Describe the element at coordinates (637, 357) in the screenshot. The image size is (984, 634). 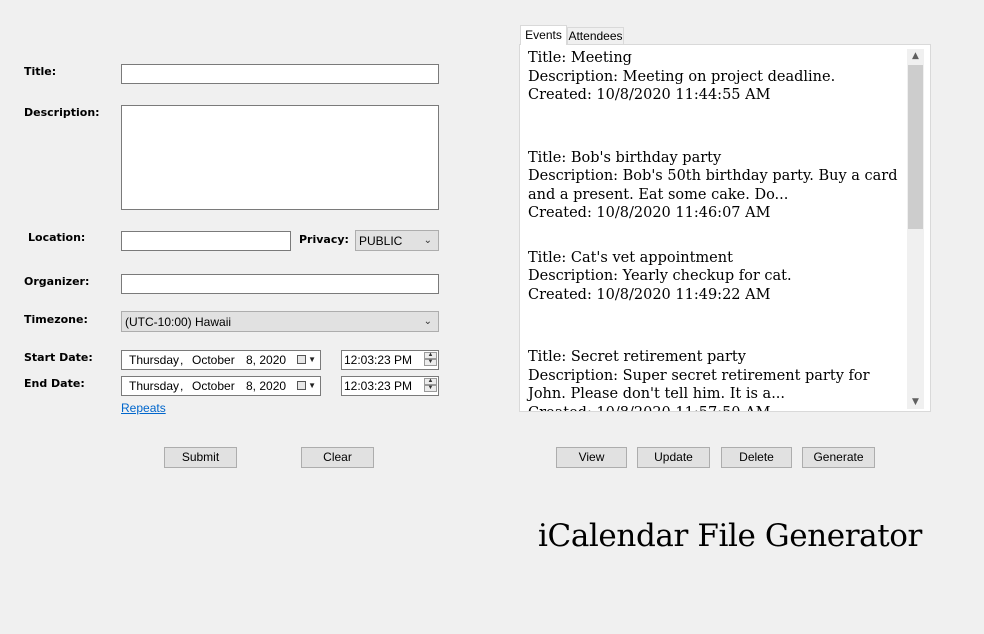
I see `event-title: Title: Secret retirement party` at that location.